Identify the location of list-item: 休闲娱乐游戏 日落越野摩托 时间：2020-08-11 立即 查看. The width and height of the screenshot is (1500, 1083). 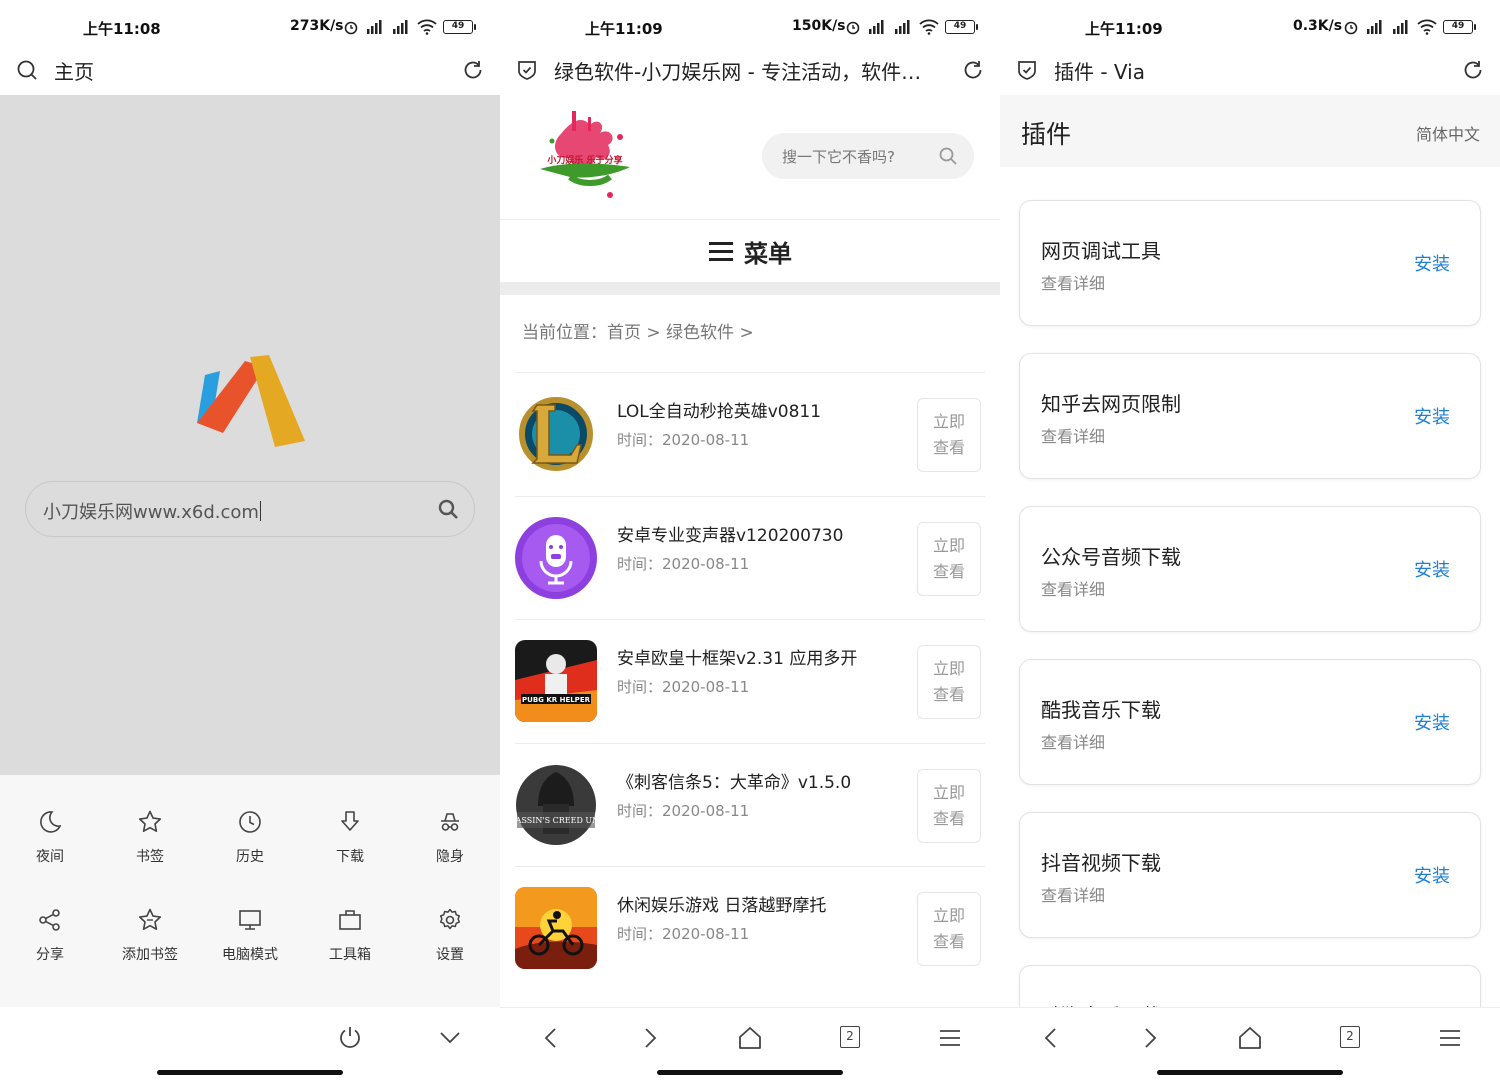
(750, 928).